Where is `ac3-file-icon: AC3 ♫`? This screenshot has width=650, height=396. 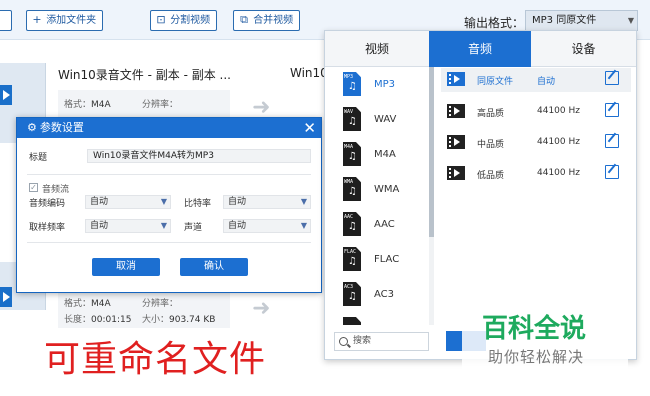
ac3-file-icon: AC3 ♫ is located at coordinates (352, 294).